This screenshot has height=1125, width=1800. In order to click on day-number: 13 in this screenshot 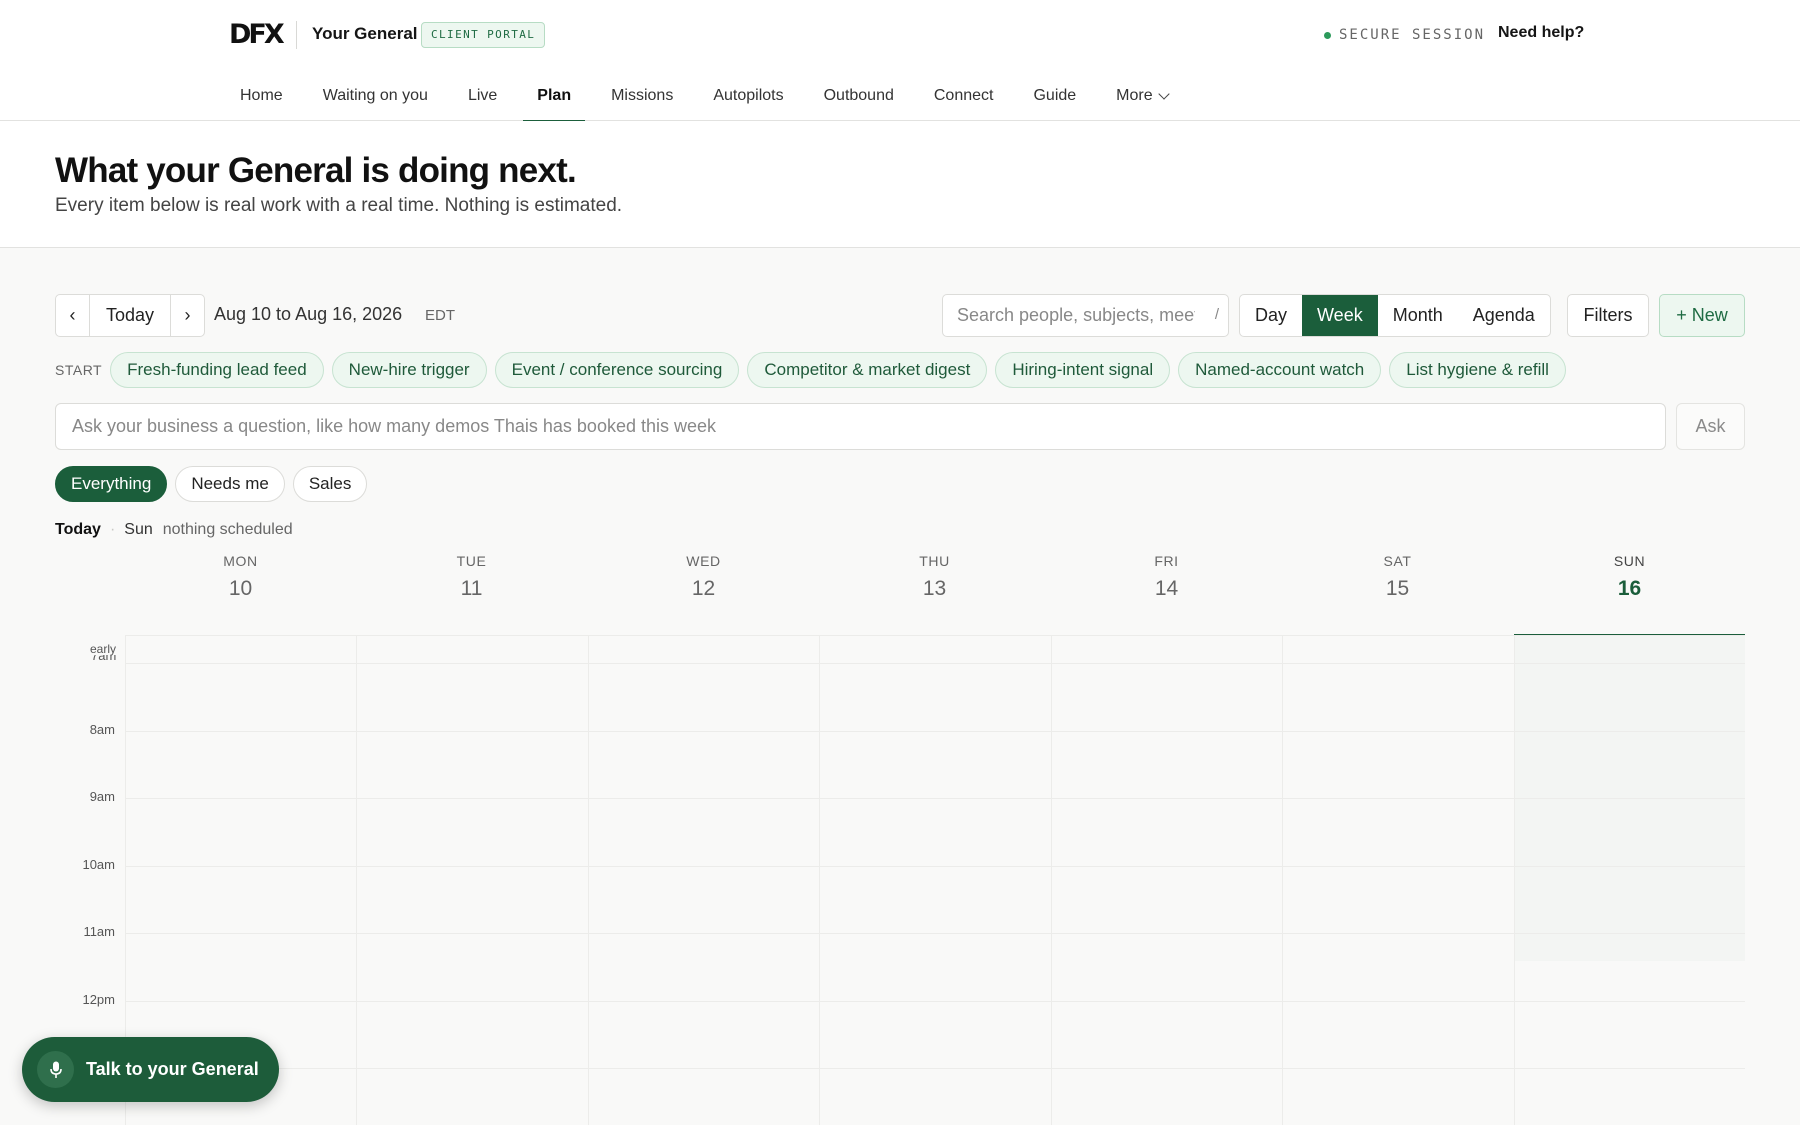, I will do `click(934, 588)`.